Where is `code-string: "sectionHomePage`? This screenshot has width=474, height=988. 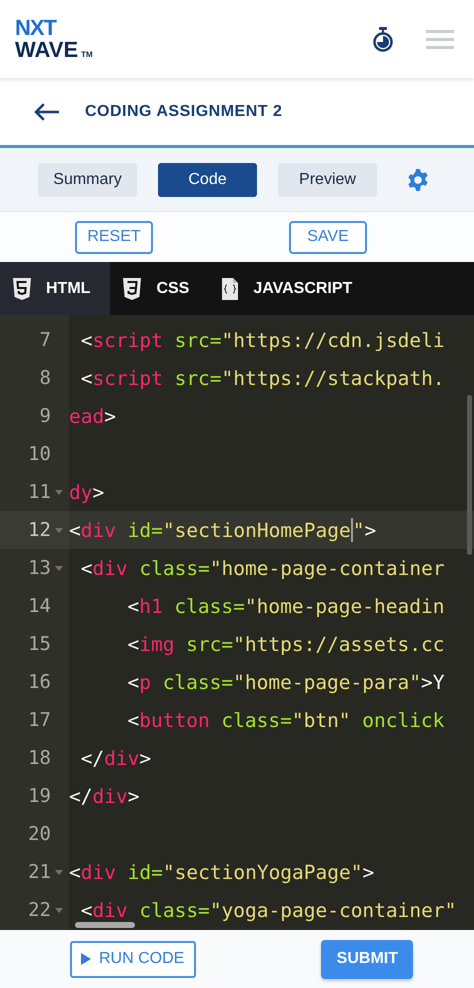
code-string: "sectionHomePage is located at coordinates (256, 530).